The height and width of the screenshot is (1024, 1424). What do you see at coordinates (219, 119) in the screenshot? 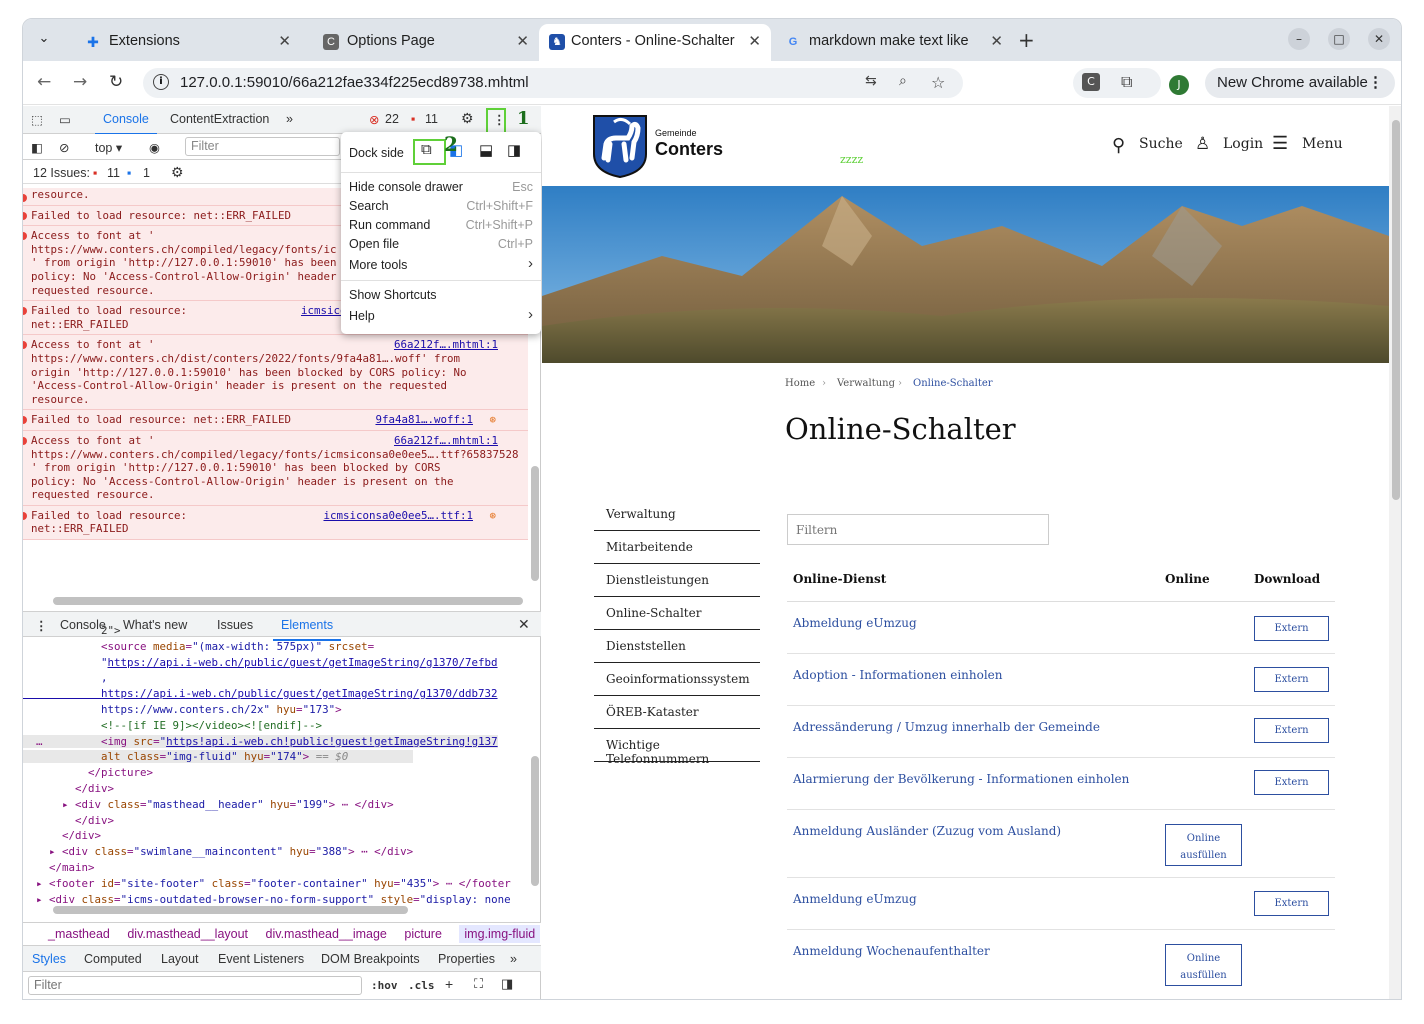
I see `tab-contentextraction: ContentExtraction` at bounding box center [219, 119].